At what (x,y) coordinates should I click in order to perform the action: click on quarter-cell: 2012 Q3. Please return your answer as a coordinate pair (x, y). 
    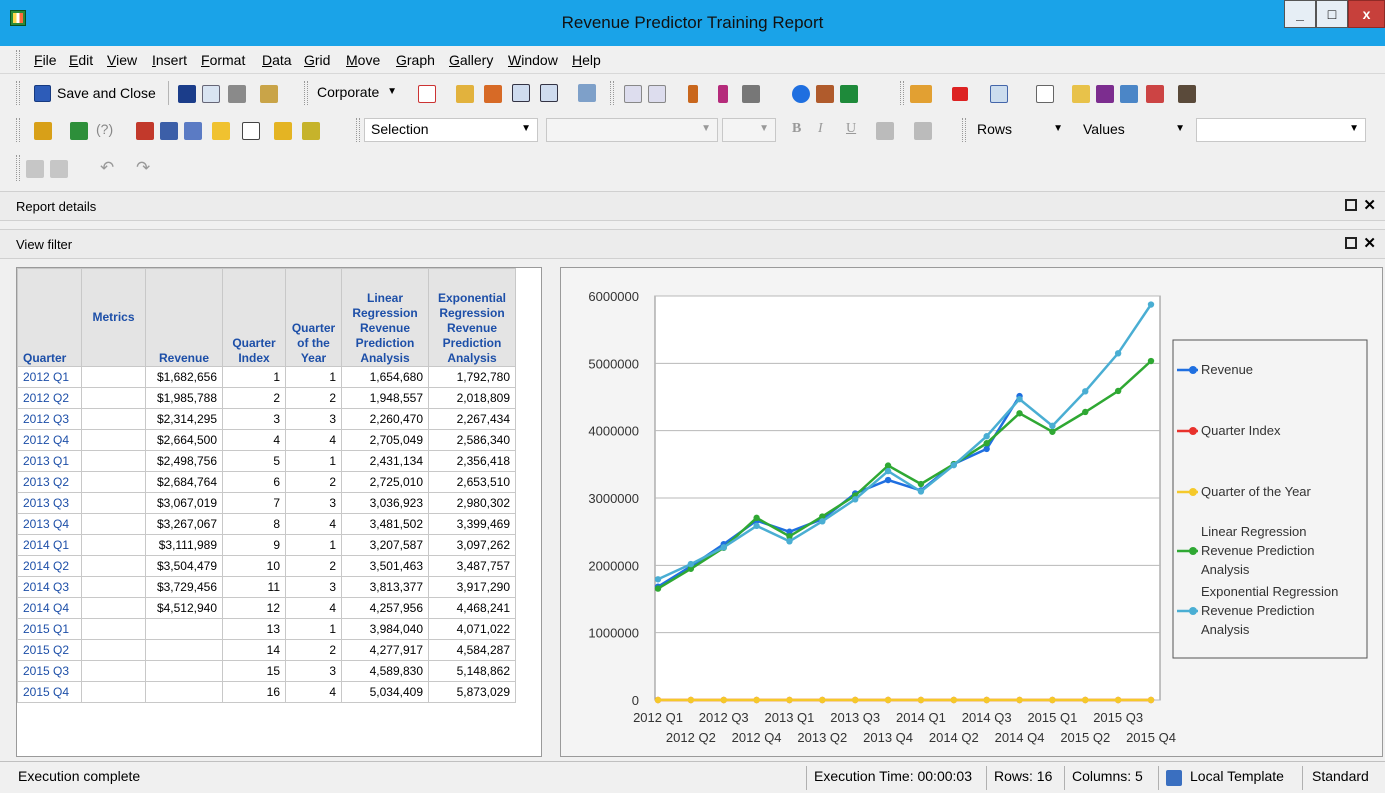
    Looking at the image, I should click on (49, 419).